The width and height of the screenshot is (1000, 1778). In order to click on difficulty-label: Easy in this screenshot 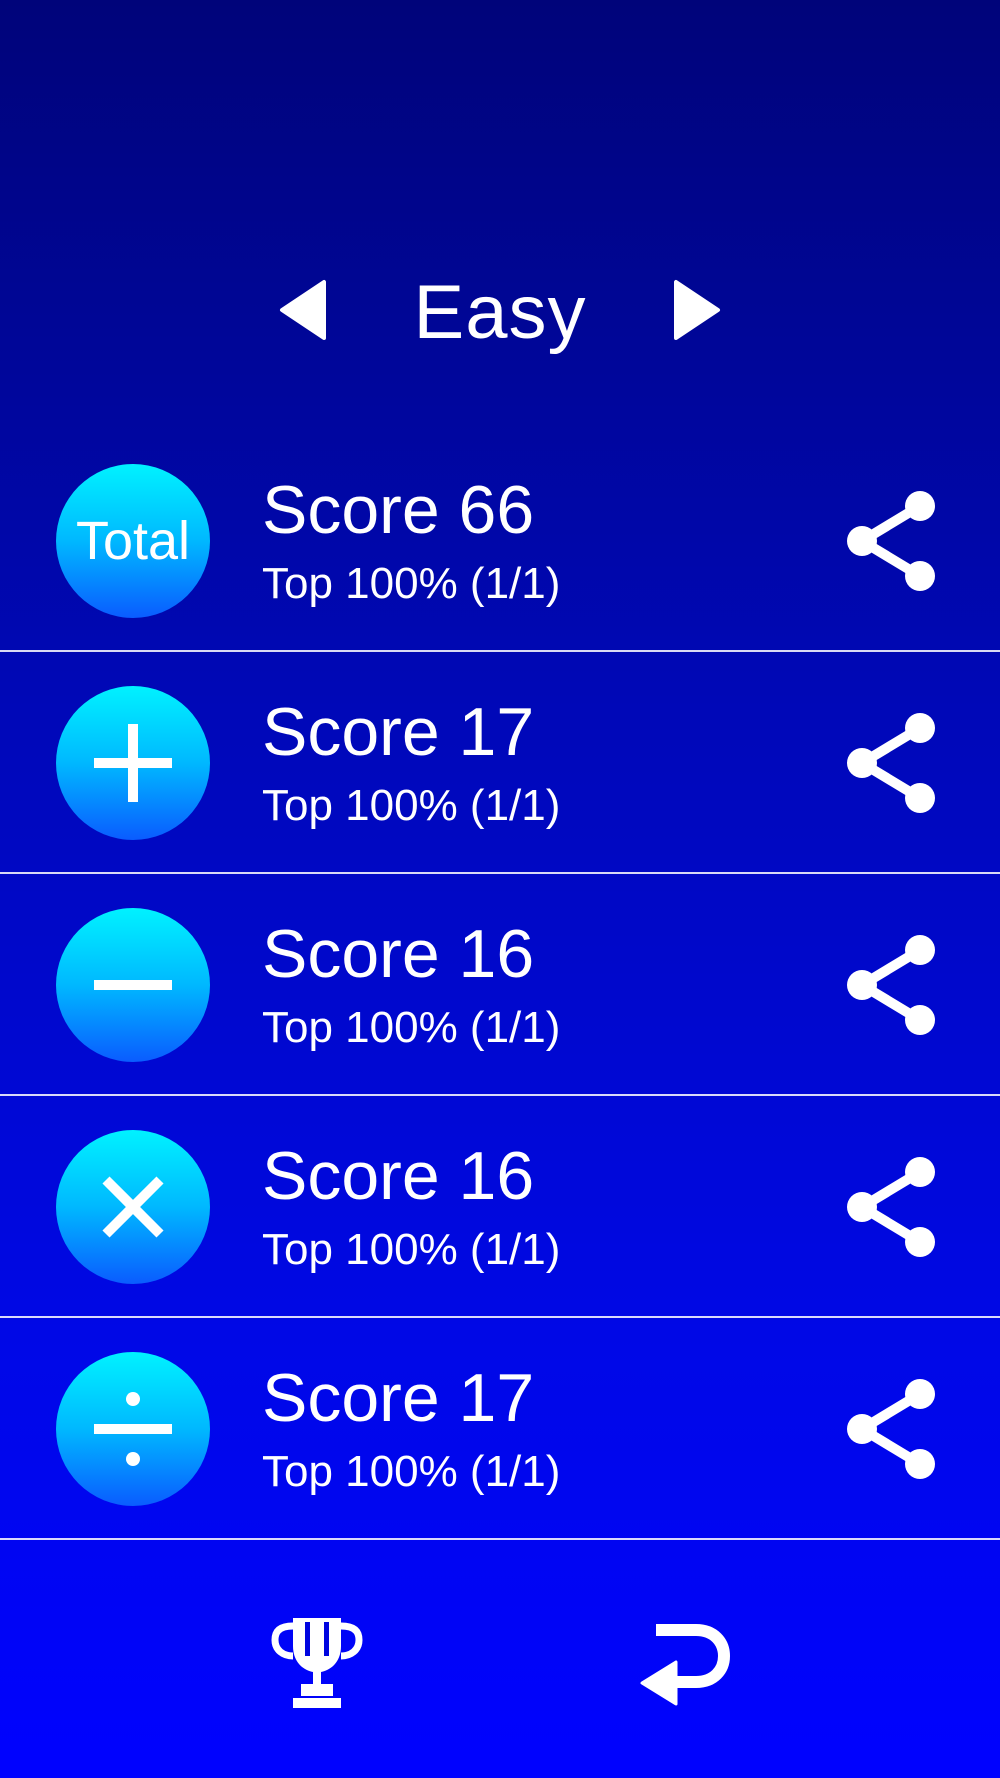, I will do `click(500, 312)`.